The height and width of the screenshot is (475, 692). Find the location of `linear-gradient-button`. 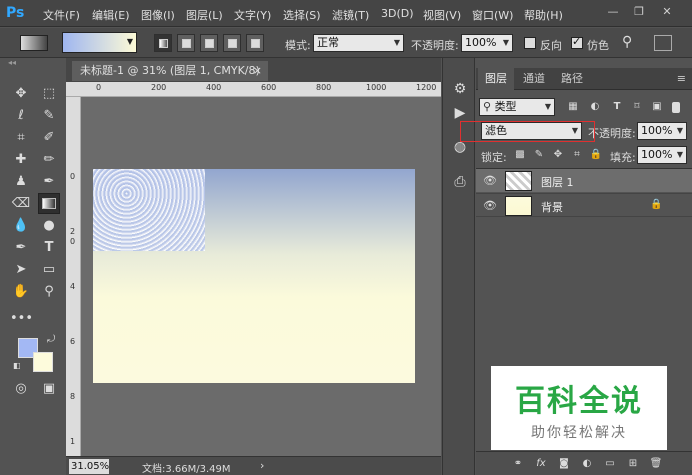

linear-gradient-button is located at coordinates (163, 43).